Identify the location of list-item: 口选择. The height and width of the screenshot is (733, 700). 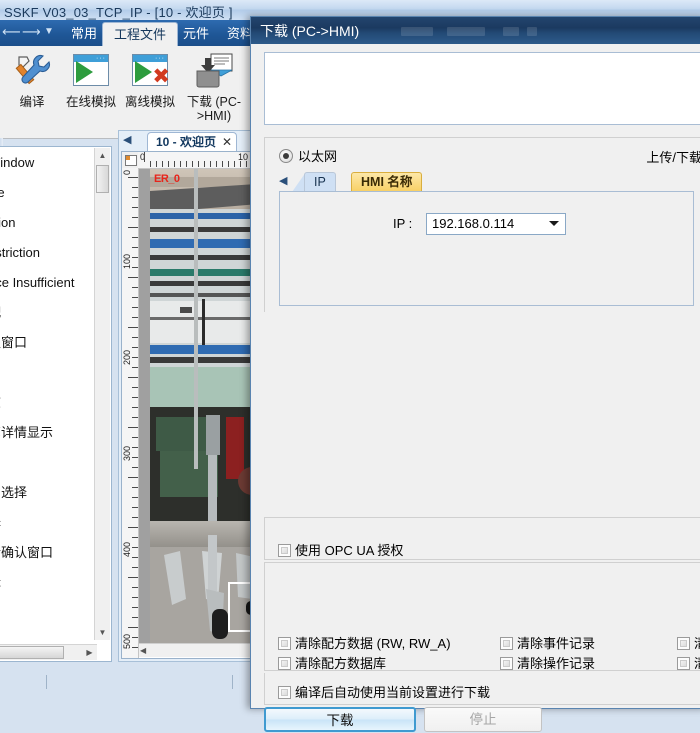
(41, 493).